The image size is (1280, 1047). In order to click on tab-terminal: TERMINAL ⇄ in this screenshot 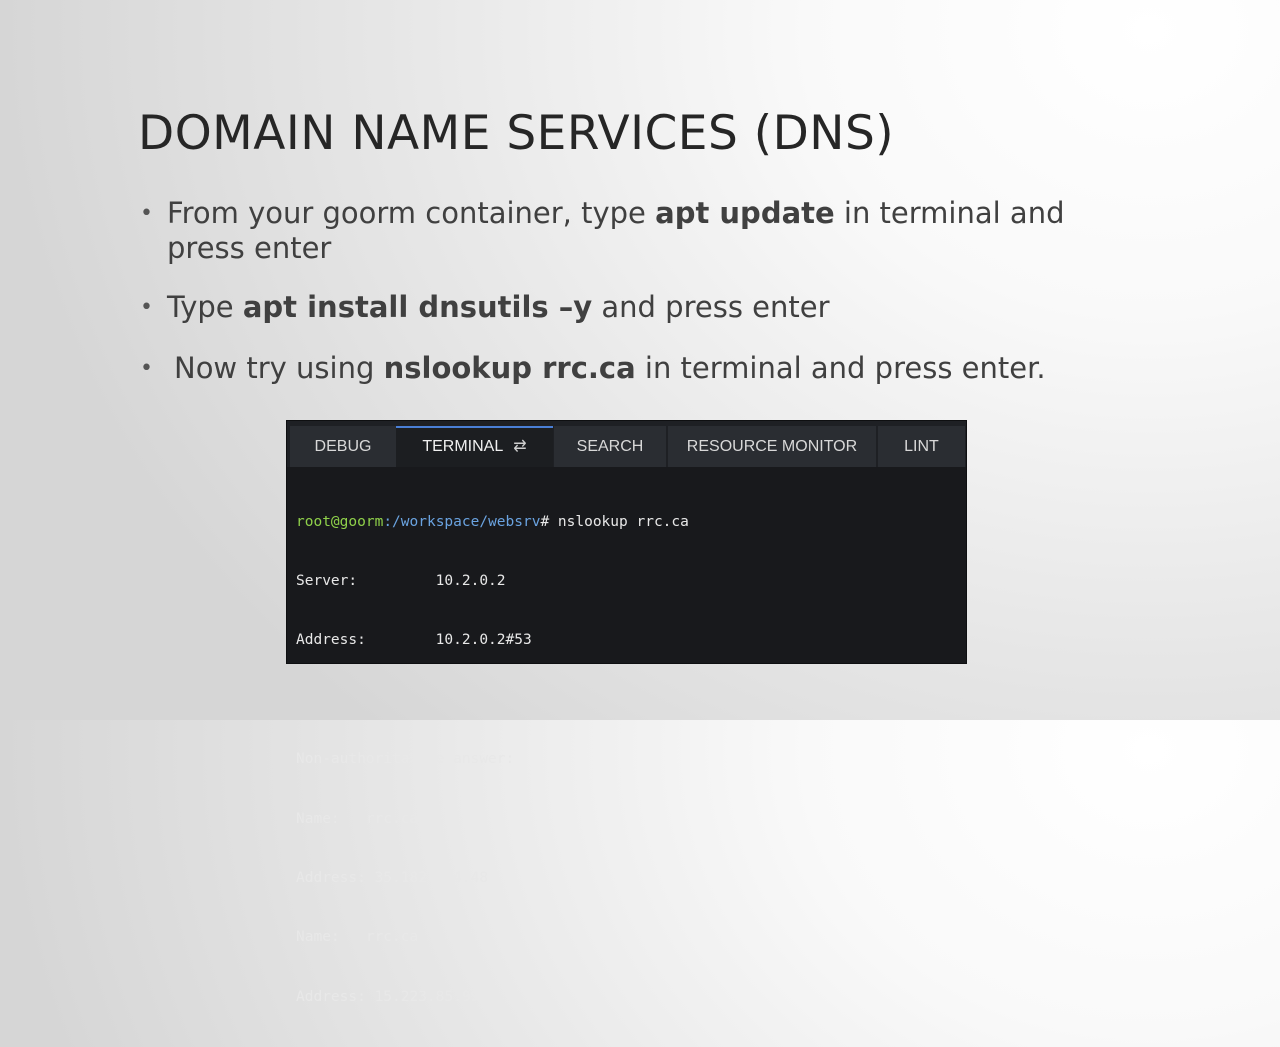, I will do `click(474, 446)`.